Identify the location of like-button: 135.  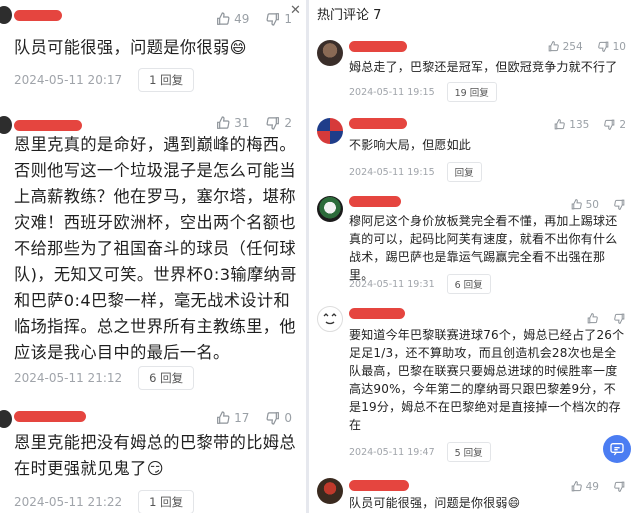
(571, 124).